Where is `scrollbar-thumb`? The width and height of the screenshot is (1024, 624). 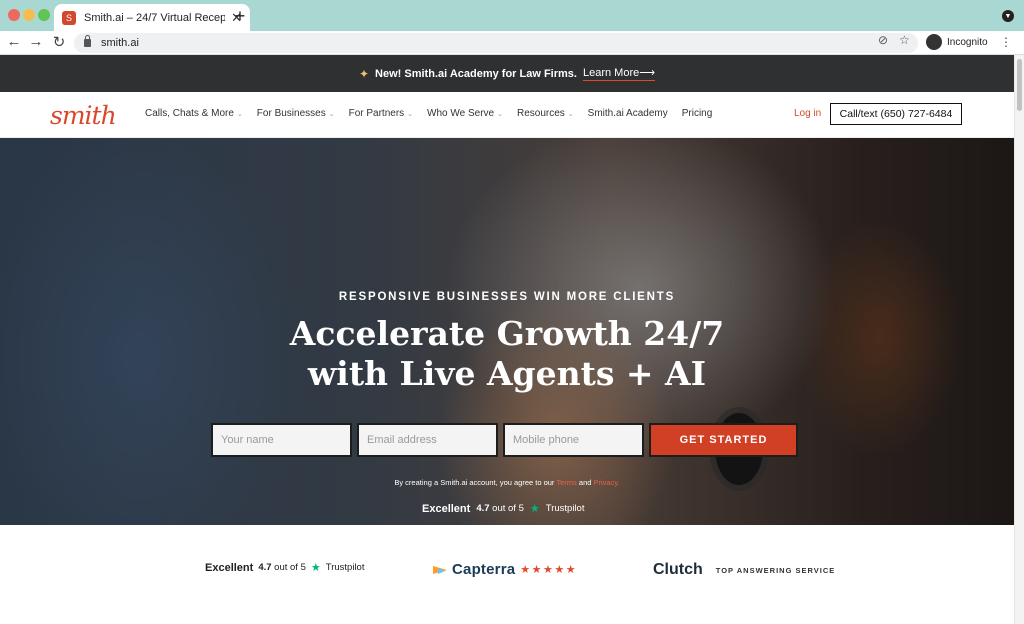
scrollbar-thumb is located at coordinates (1019, 85).